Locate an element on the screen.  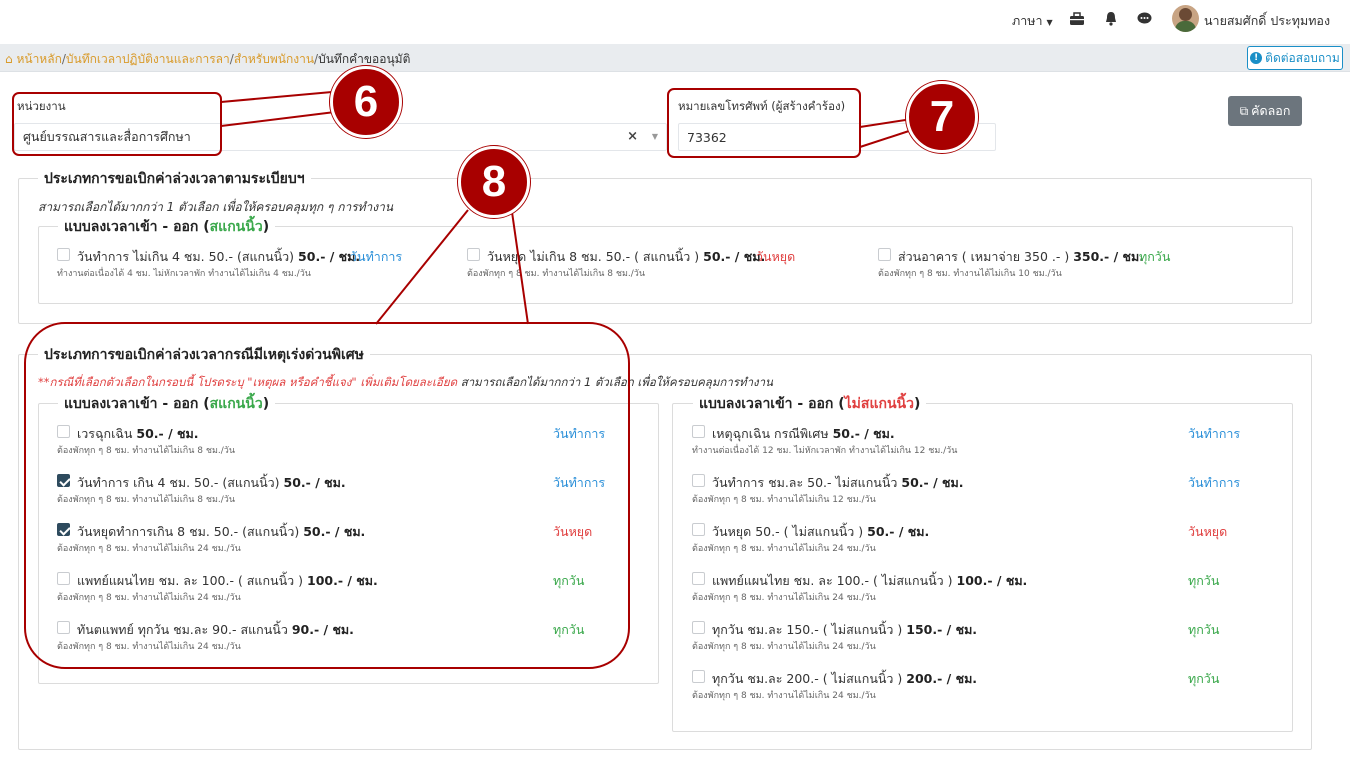
option-label: เวรฉุกเฉิน 50.- / ชม. is located at coordinates (137, 434).